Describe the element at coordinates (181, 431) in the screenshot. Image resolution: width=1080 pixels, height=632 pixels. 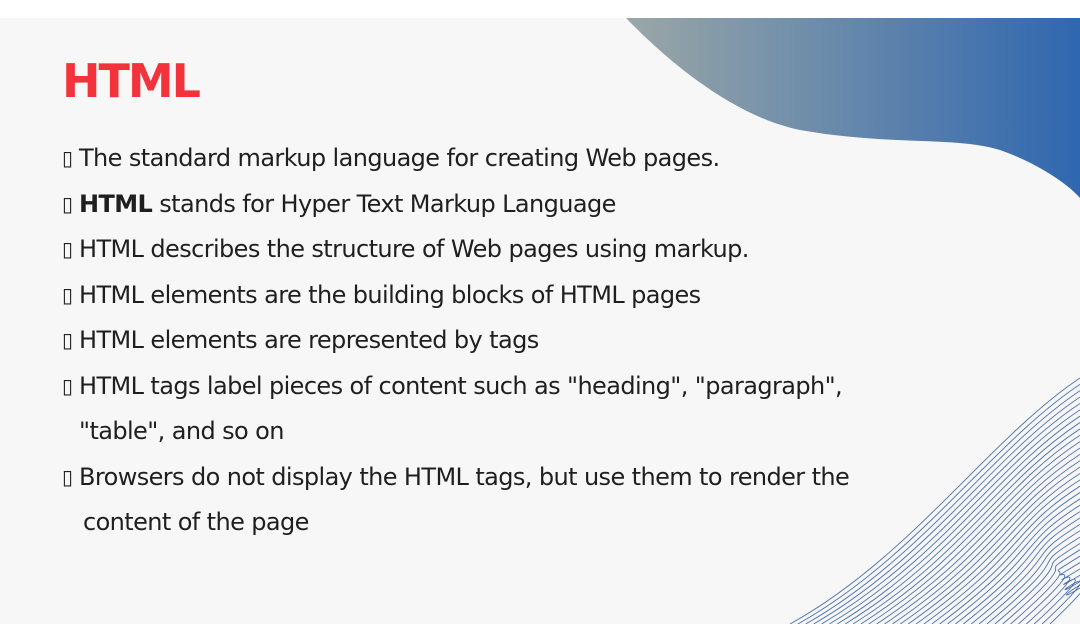
I see `bullet-continuation: "table", and so on` at that location.